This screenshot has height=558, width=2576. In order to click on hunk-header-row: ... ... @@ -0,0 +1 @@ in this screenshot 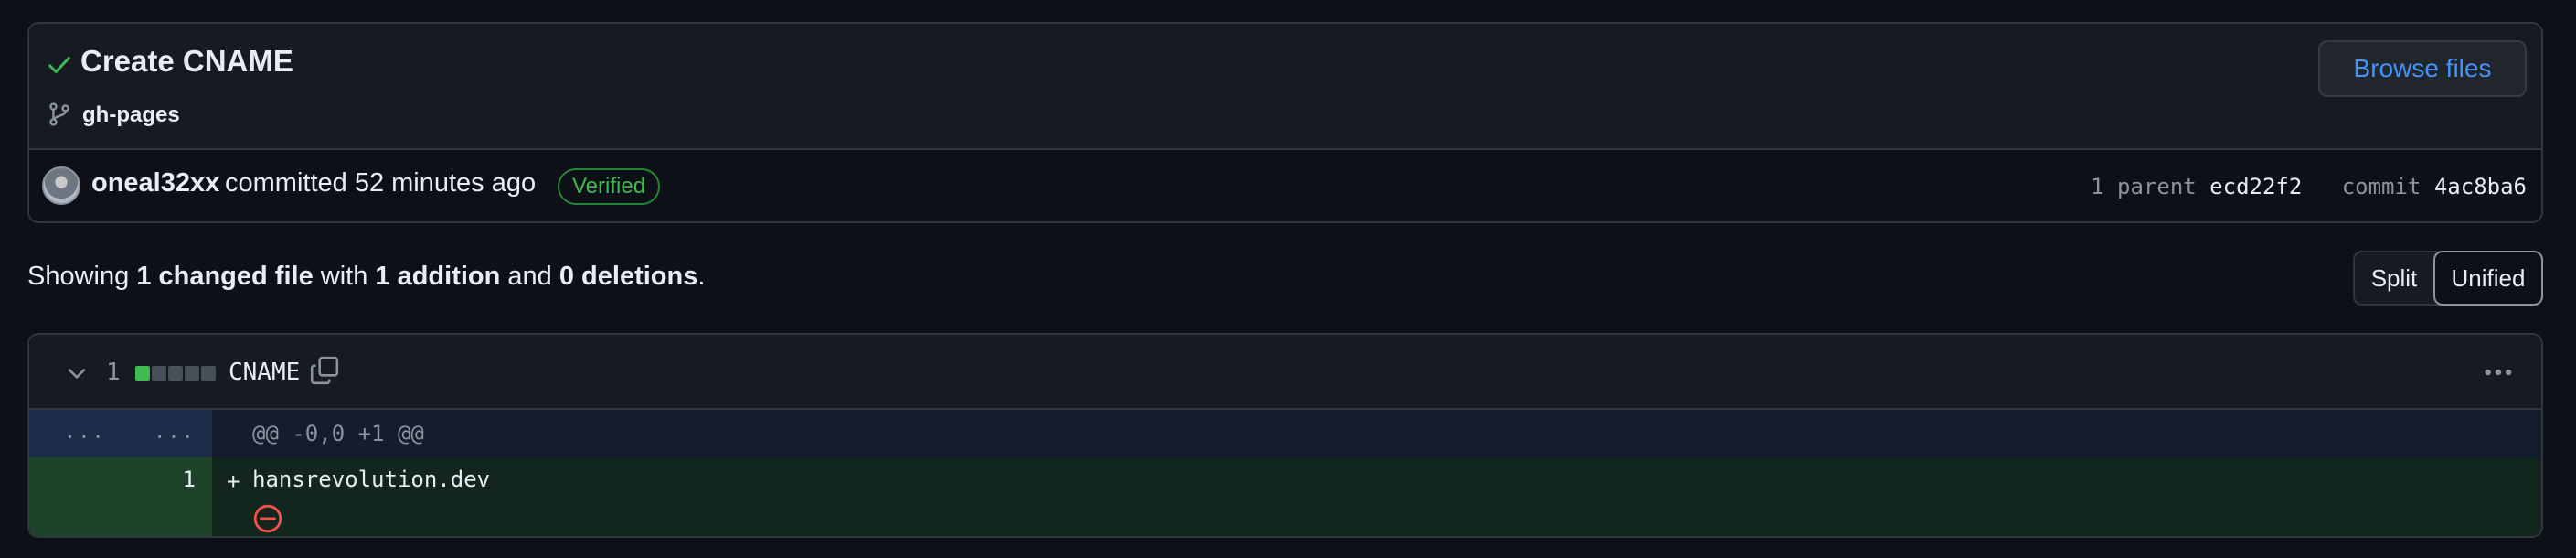, I will do `click(1285, 433)`.